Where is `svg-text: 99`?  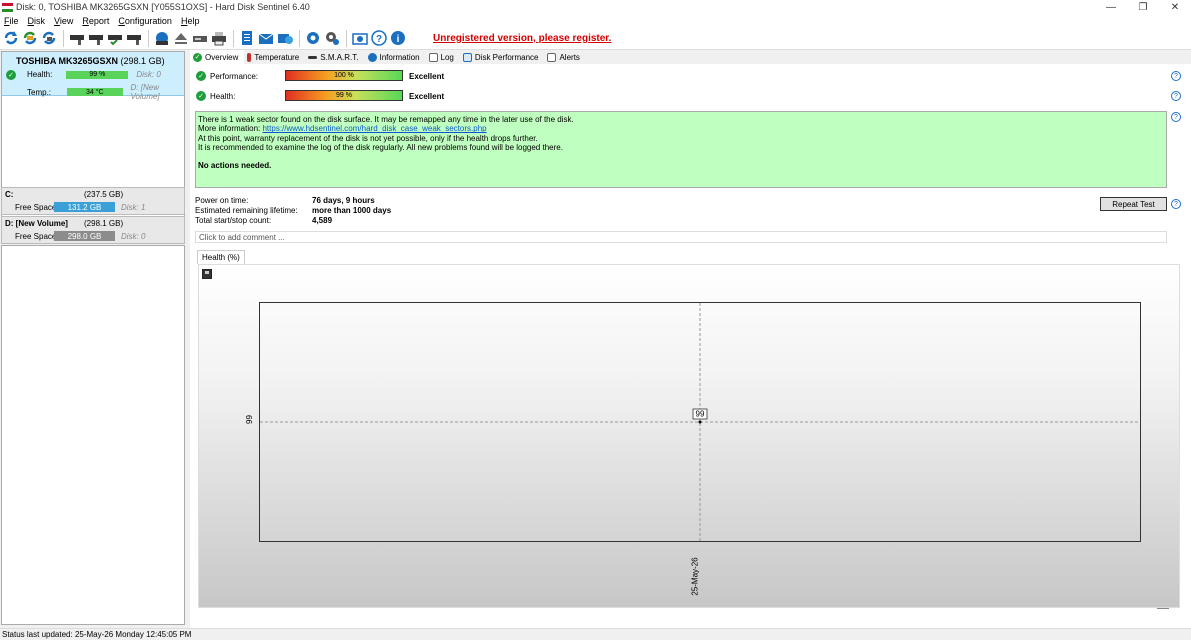
svg-text: 99 is located at coordinates (700, 414).